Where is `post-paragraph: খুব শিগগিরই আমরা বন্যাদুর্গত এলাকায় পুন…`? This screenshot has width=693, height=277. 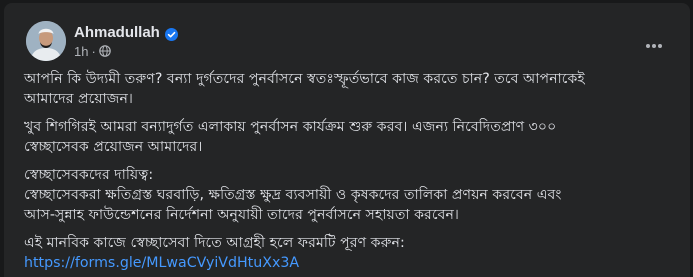 post-paragraph: খুব শিগগিরই আমরা বন্যাদুর্গত এলাকায় পুন… is located at coordinates (350, 137).